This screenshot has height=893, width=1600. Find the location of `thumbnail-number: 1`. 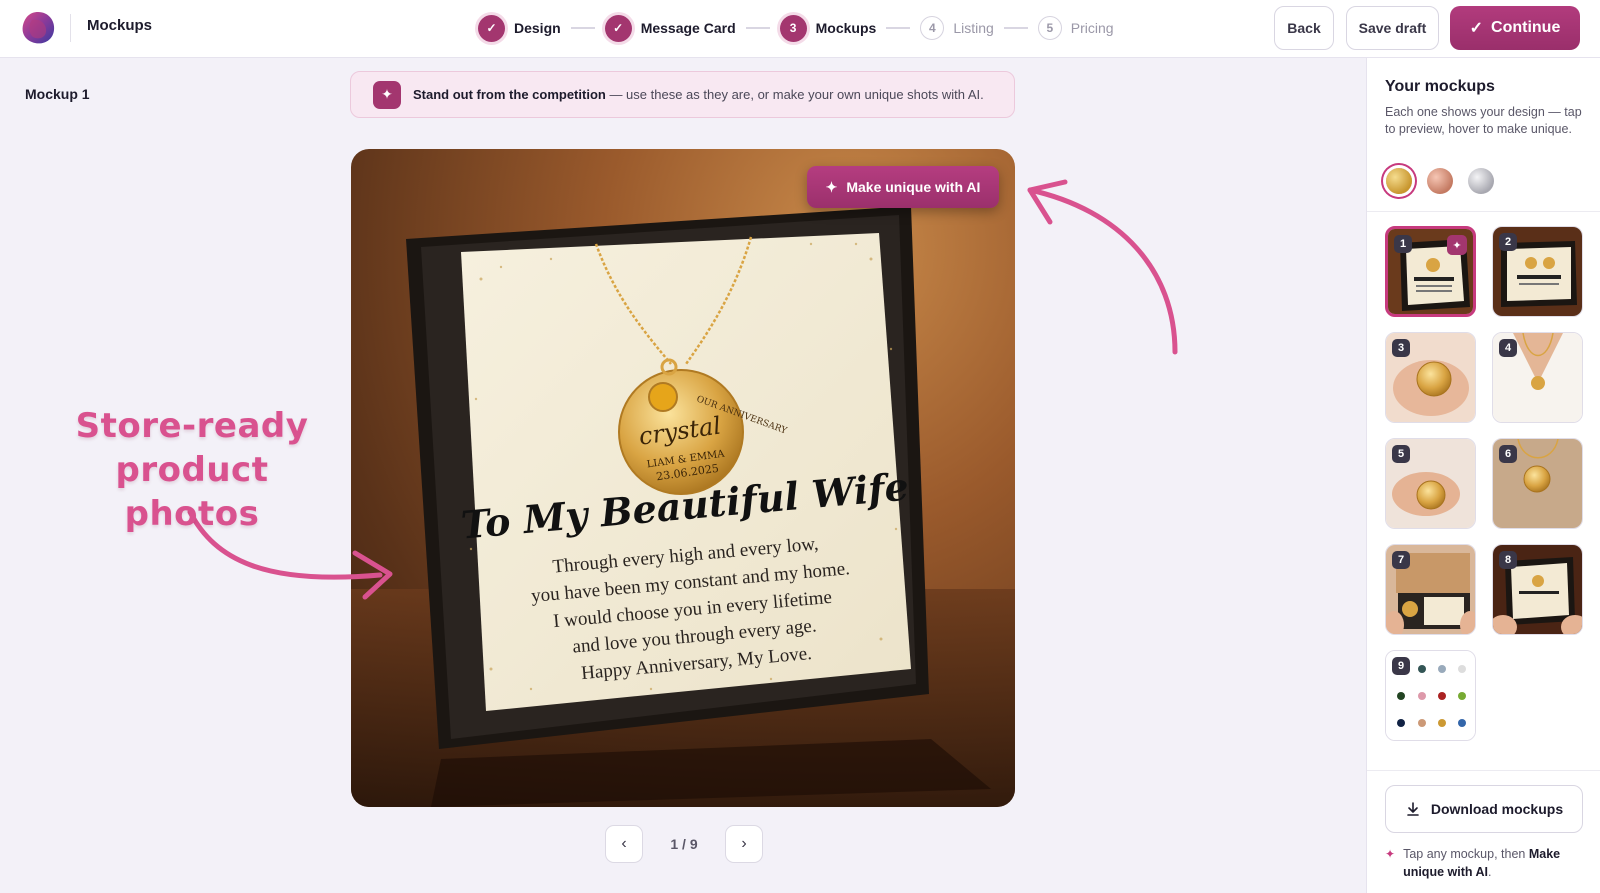

thumbnail-number: 1 is located at coordinates (1403, 244).